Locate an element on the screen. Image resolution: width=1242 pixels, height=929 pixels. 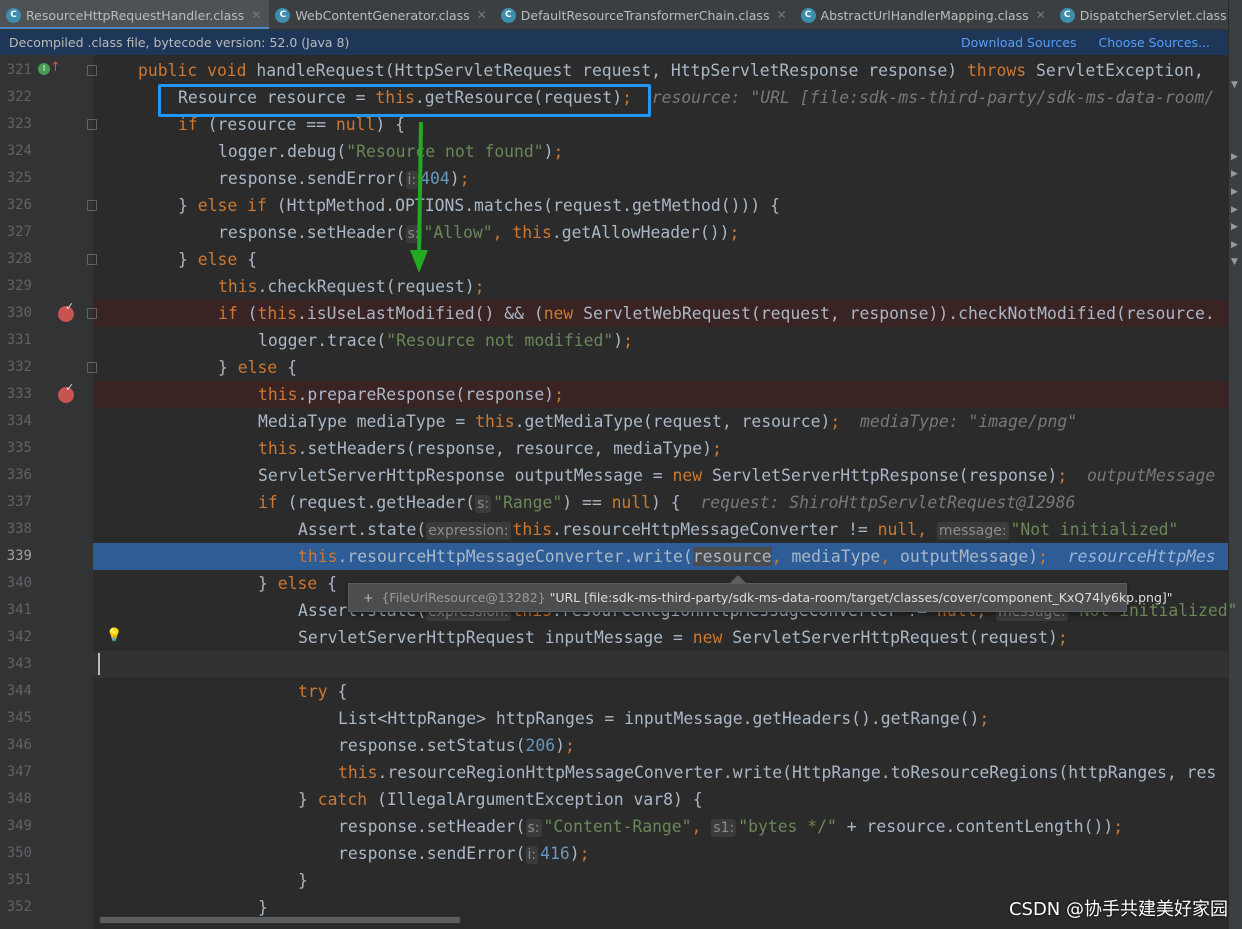
line-number: 348 is located at coordinates (16, 799).